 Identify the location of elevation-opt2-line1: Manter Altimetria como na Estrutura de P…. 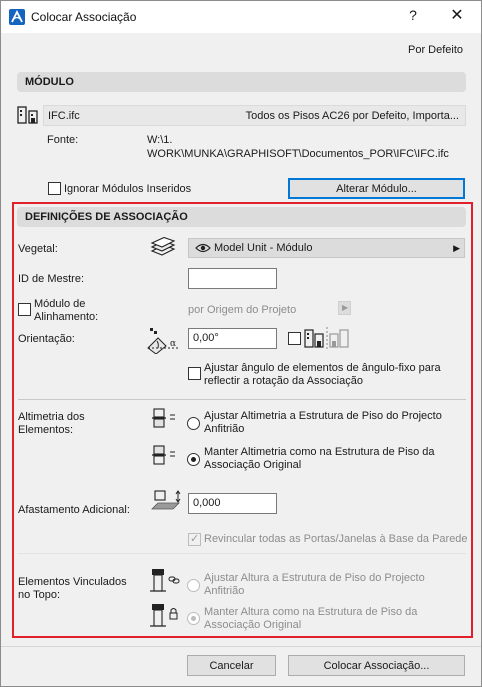
(319, 452).